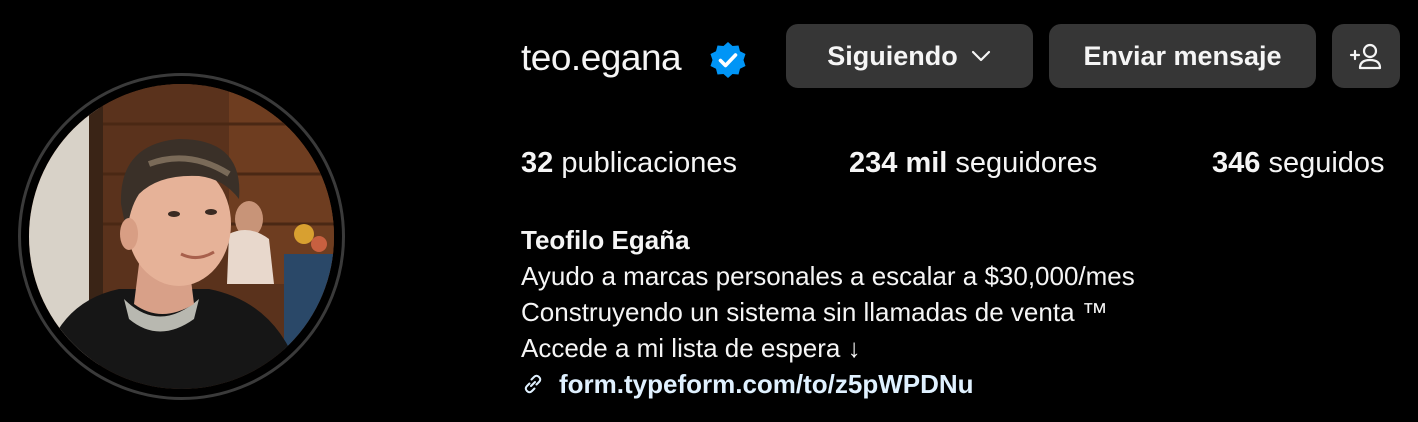 The height and width of the screenshot is (422, 1418). I want to click on following-count: 346, so click(1236, 163).